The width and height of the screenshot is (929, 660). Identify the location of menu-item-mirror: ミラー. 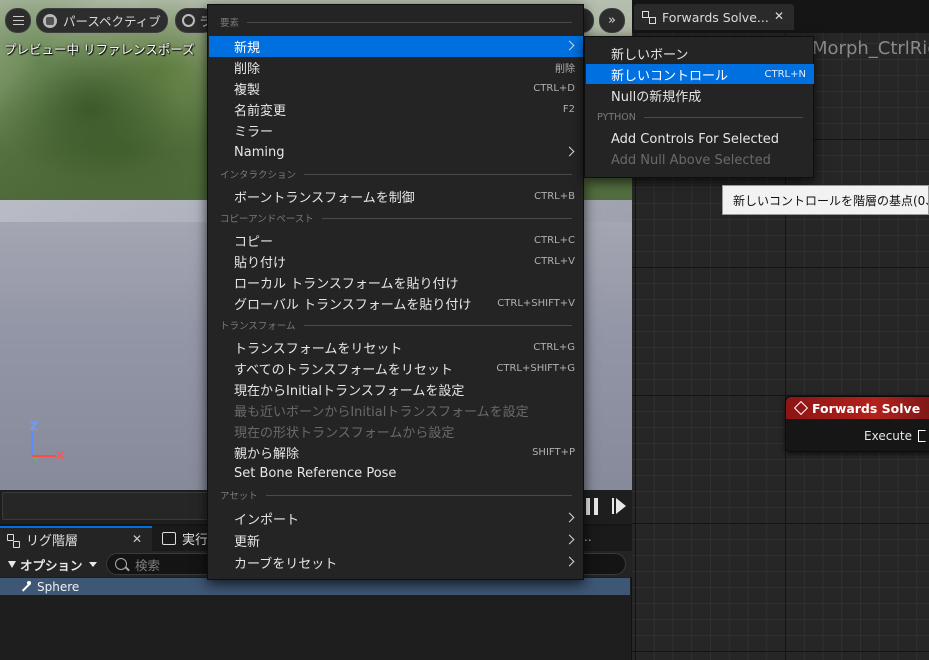
(396, 130).